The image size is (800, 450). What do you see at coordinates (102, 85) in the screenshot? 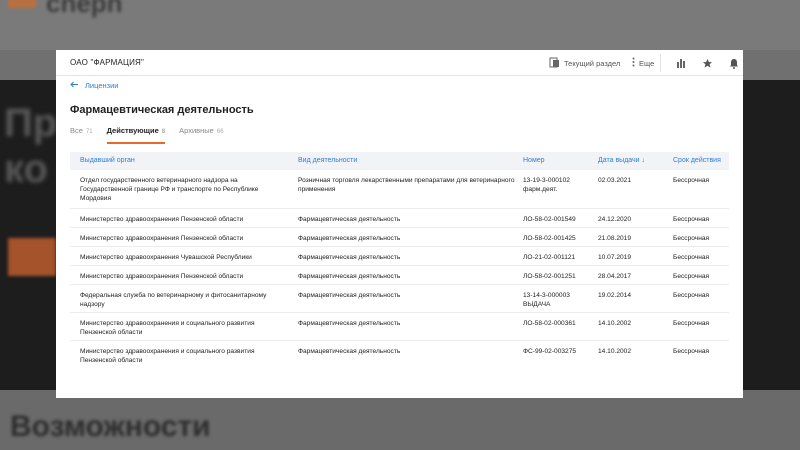
I see `back-link-label: Лицензии` at bounding box center [102, 85].